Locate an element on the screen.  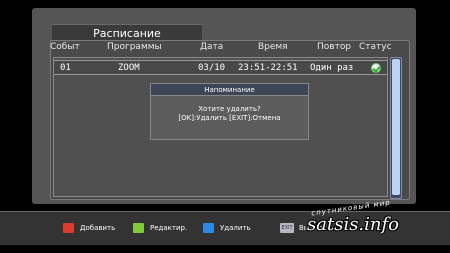
blue-key-icon is located at coordinates (208, 228).